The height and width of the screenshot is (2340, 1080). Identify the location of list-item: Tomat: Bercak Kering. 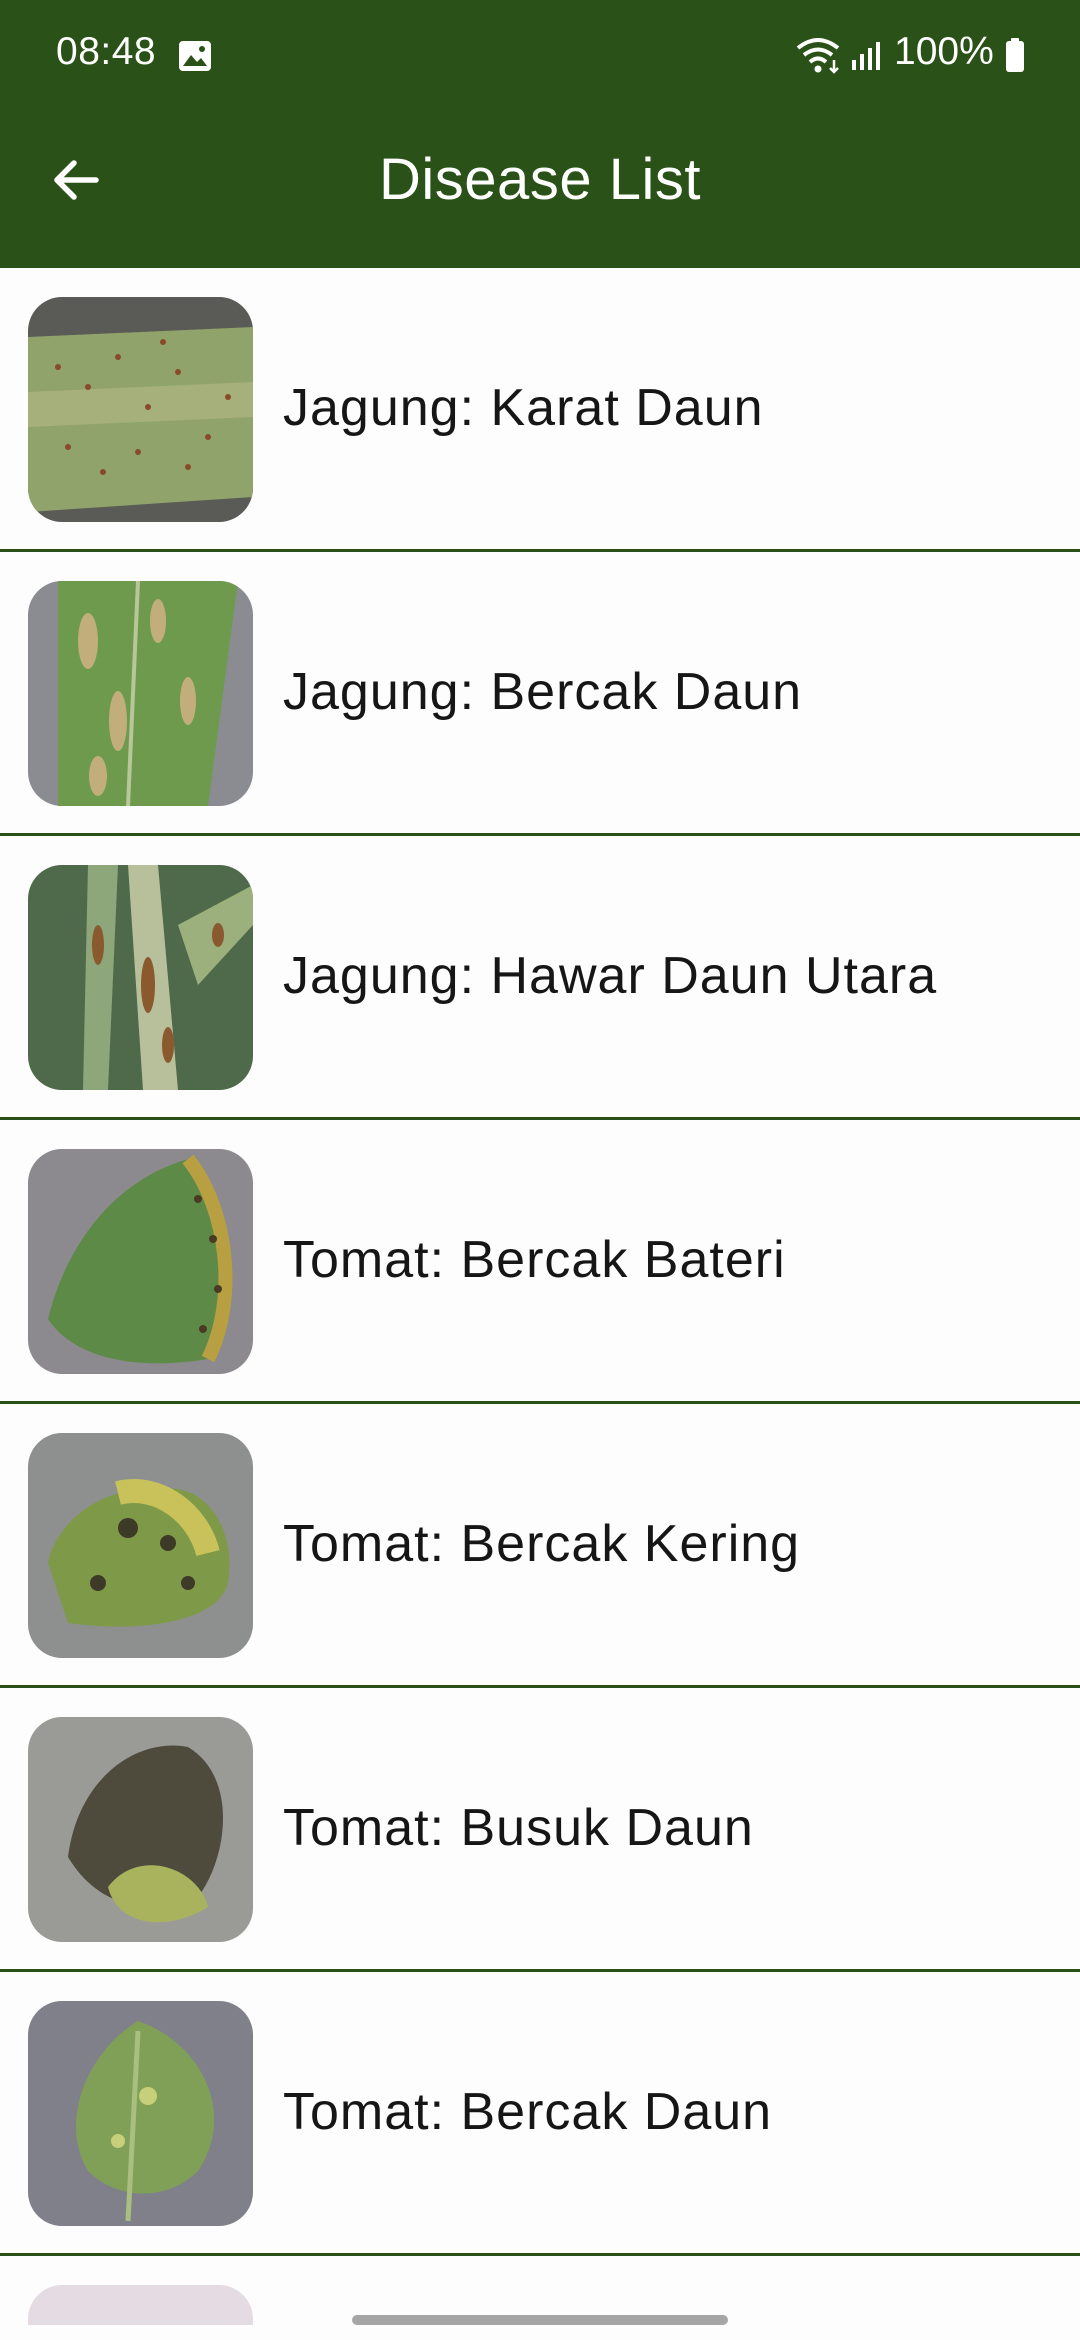
(540, 1546).